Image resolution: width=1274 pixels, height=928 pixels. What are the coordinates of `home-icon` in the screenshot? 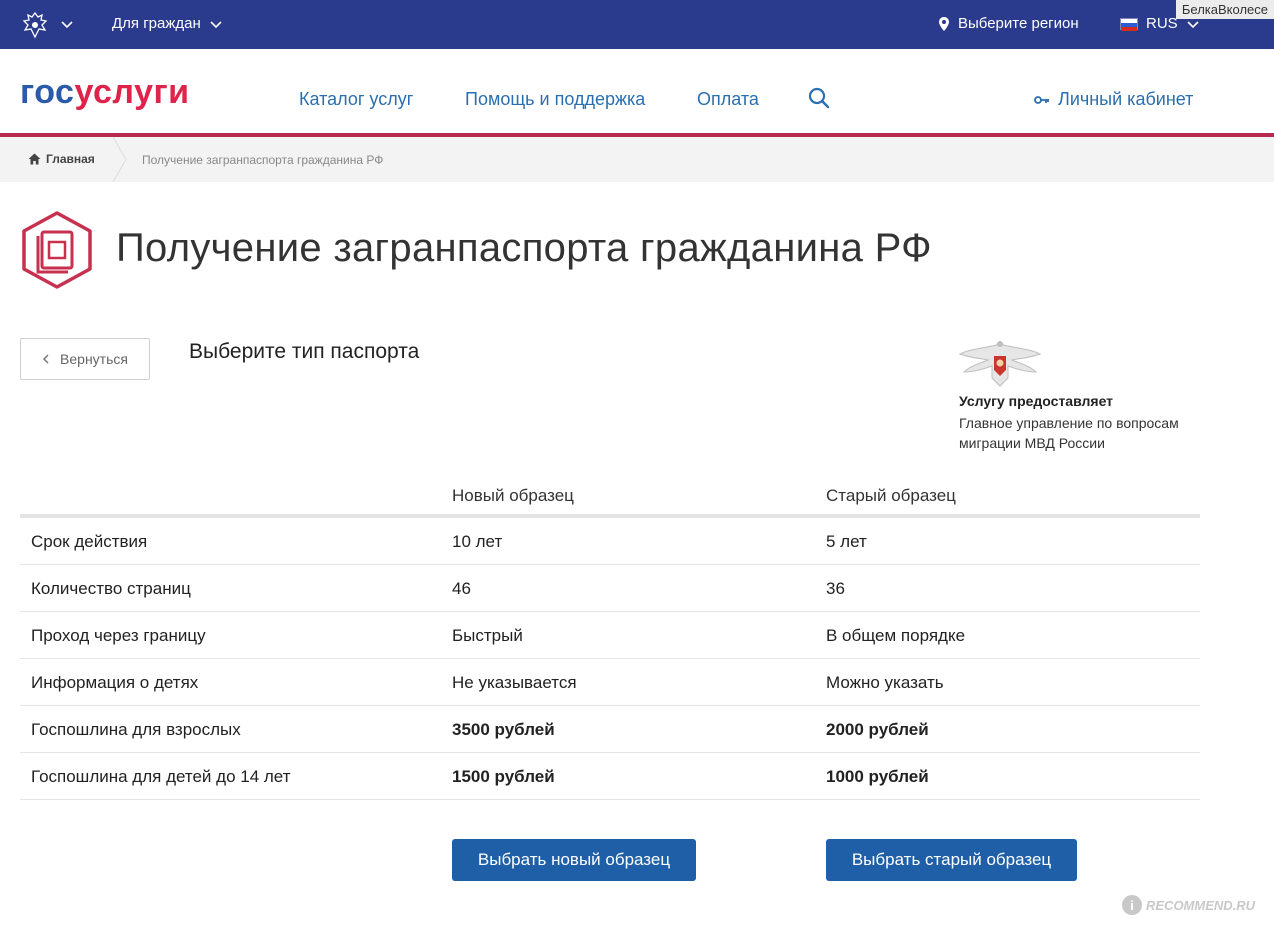 It's located at (34, 159).